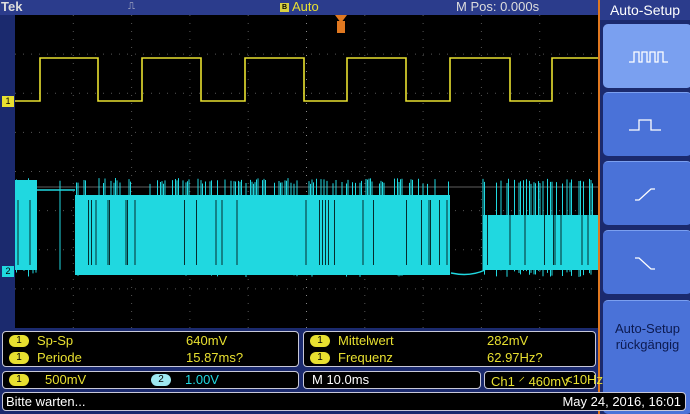 The width and height of the screenshot is (690, 414). Describe the element at coordinates (365, 357) in the screenshot. I see `measurement-name: Frequenz` at that location.